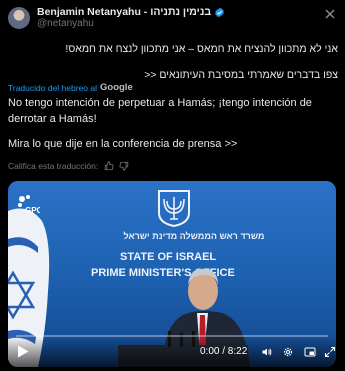 The width and height of the screenshot is (345, 371). I want to click on play-icon, so click(23, 351).